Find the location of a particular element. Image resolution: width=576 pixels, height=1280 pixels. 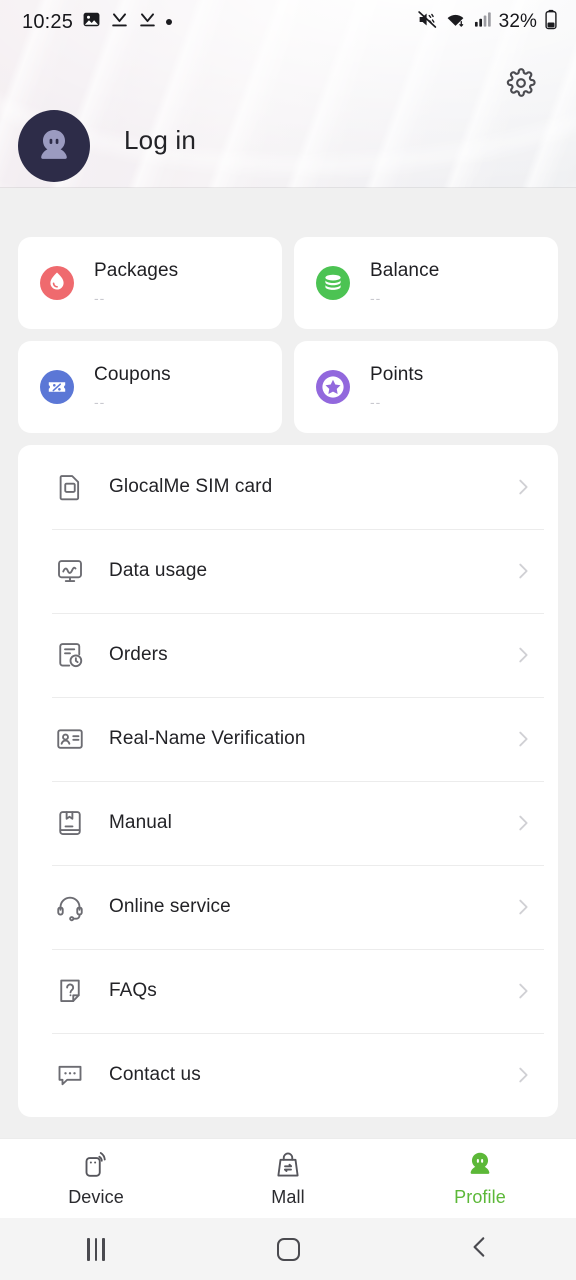

menu-item-real-name-verification: Real-Name Verification is located at coordinates (291, 739).